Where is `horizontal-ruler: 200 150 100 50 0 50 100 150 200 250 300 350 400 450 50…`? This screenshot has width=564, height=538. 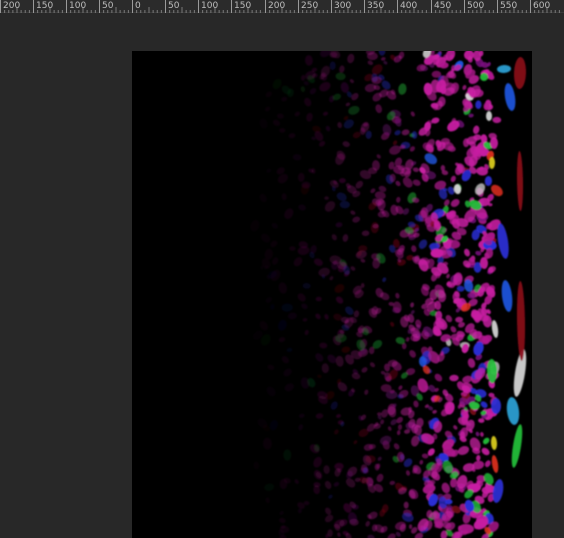 horizontal-ruler: 200 150 100 50 0 50 100 150 200 250 300 350 400 450 50… is located at coordinates (282, 6).